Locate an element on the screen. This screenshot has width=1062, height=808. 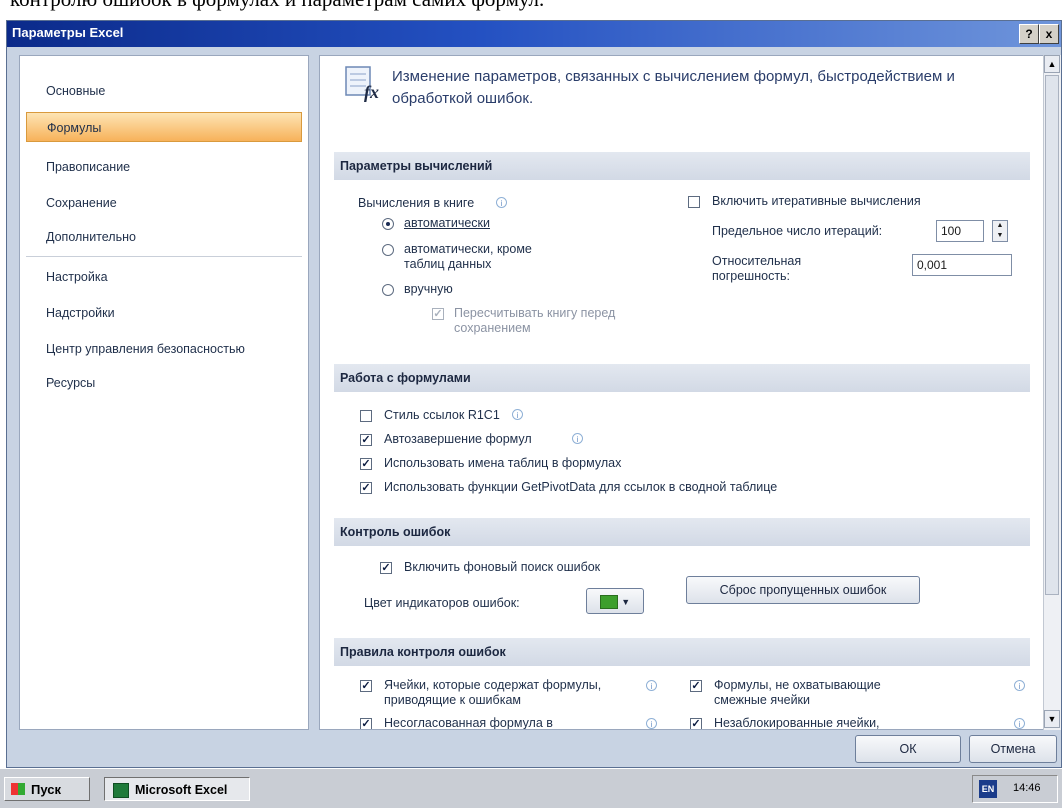
recalc-before-save-label: Пересчитывать книгу перед сохранением is located at coordinates (535, 320).